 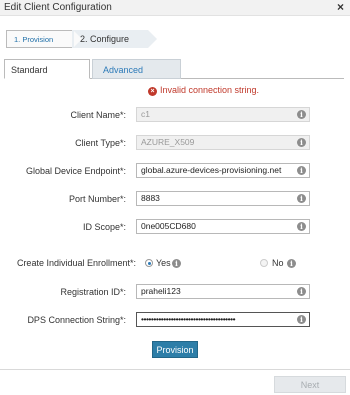 What do you see at coordinates (163, 263) in the screenshot?
I see `enrollment-yes-label: Yes` at bounding box center [163, 263].